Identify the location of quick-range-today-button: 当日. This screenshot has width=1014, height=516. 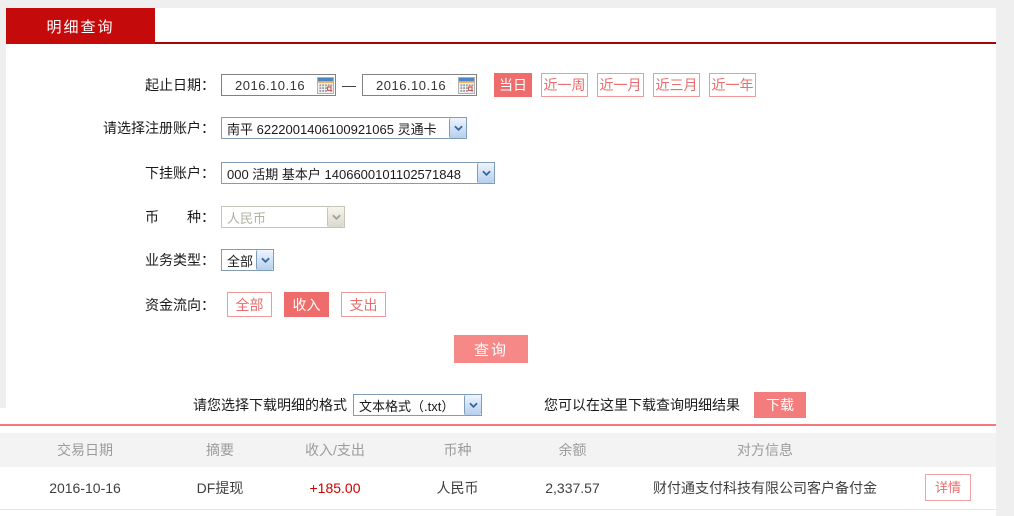
(513, 85).